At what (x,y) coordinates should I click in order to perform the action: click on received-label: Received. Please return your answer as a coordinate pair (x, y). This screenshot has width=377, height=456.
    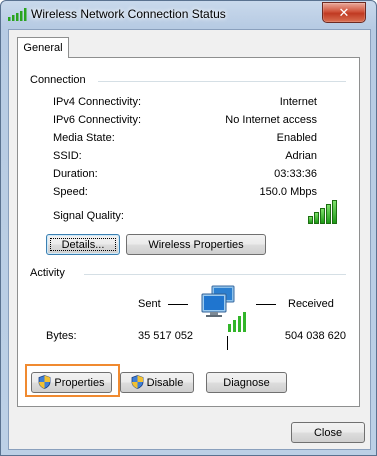
    Looking at the image, I should click on (311, 304).